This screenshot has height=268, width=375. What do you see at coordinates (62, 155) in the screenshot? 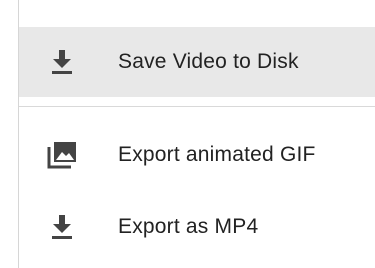
I see `image-stack-icon` at bounding box center [62, 155].